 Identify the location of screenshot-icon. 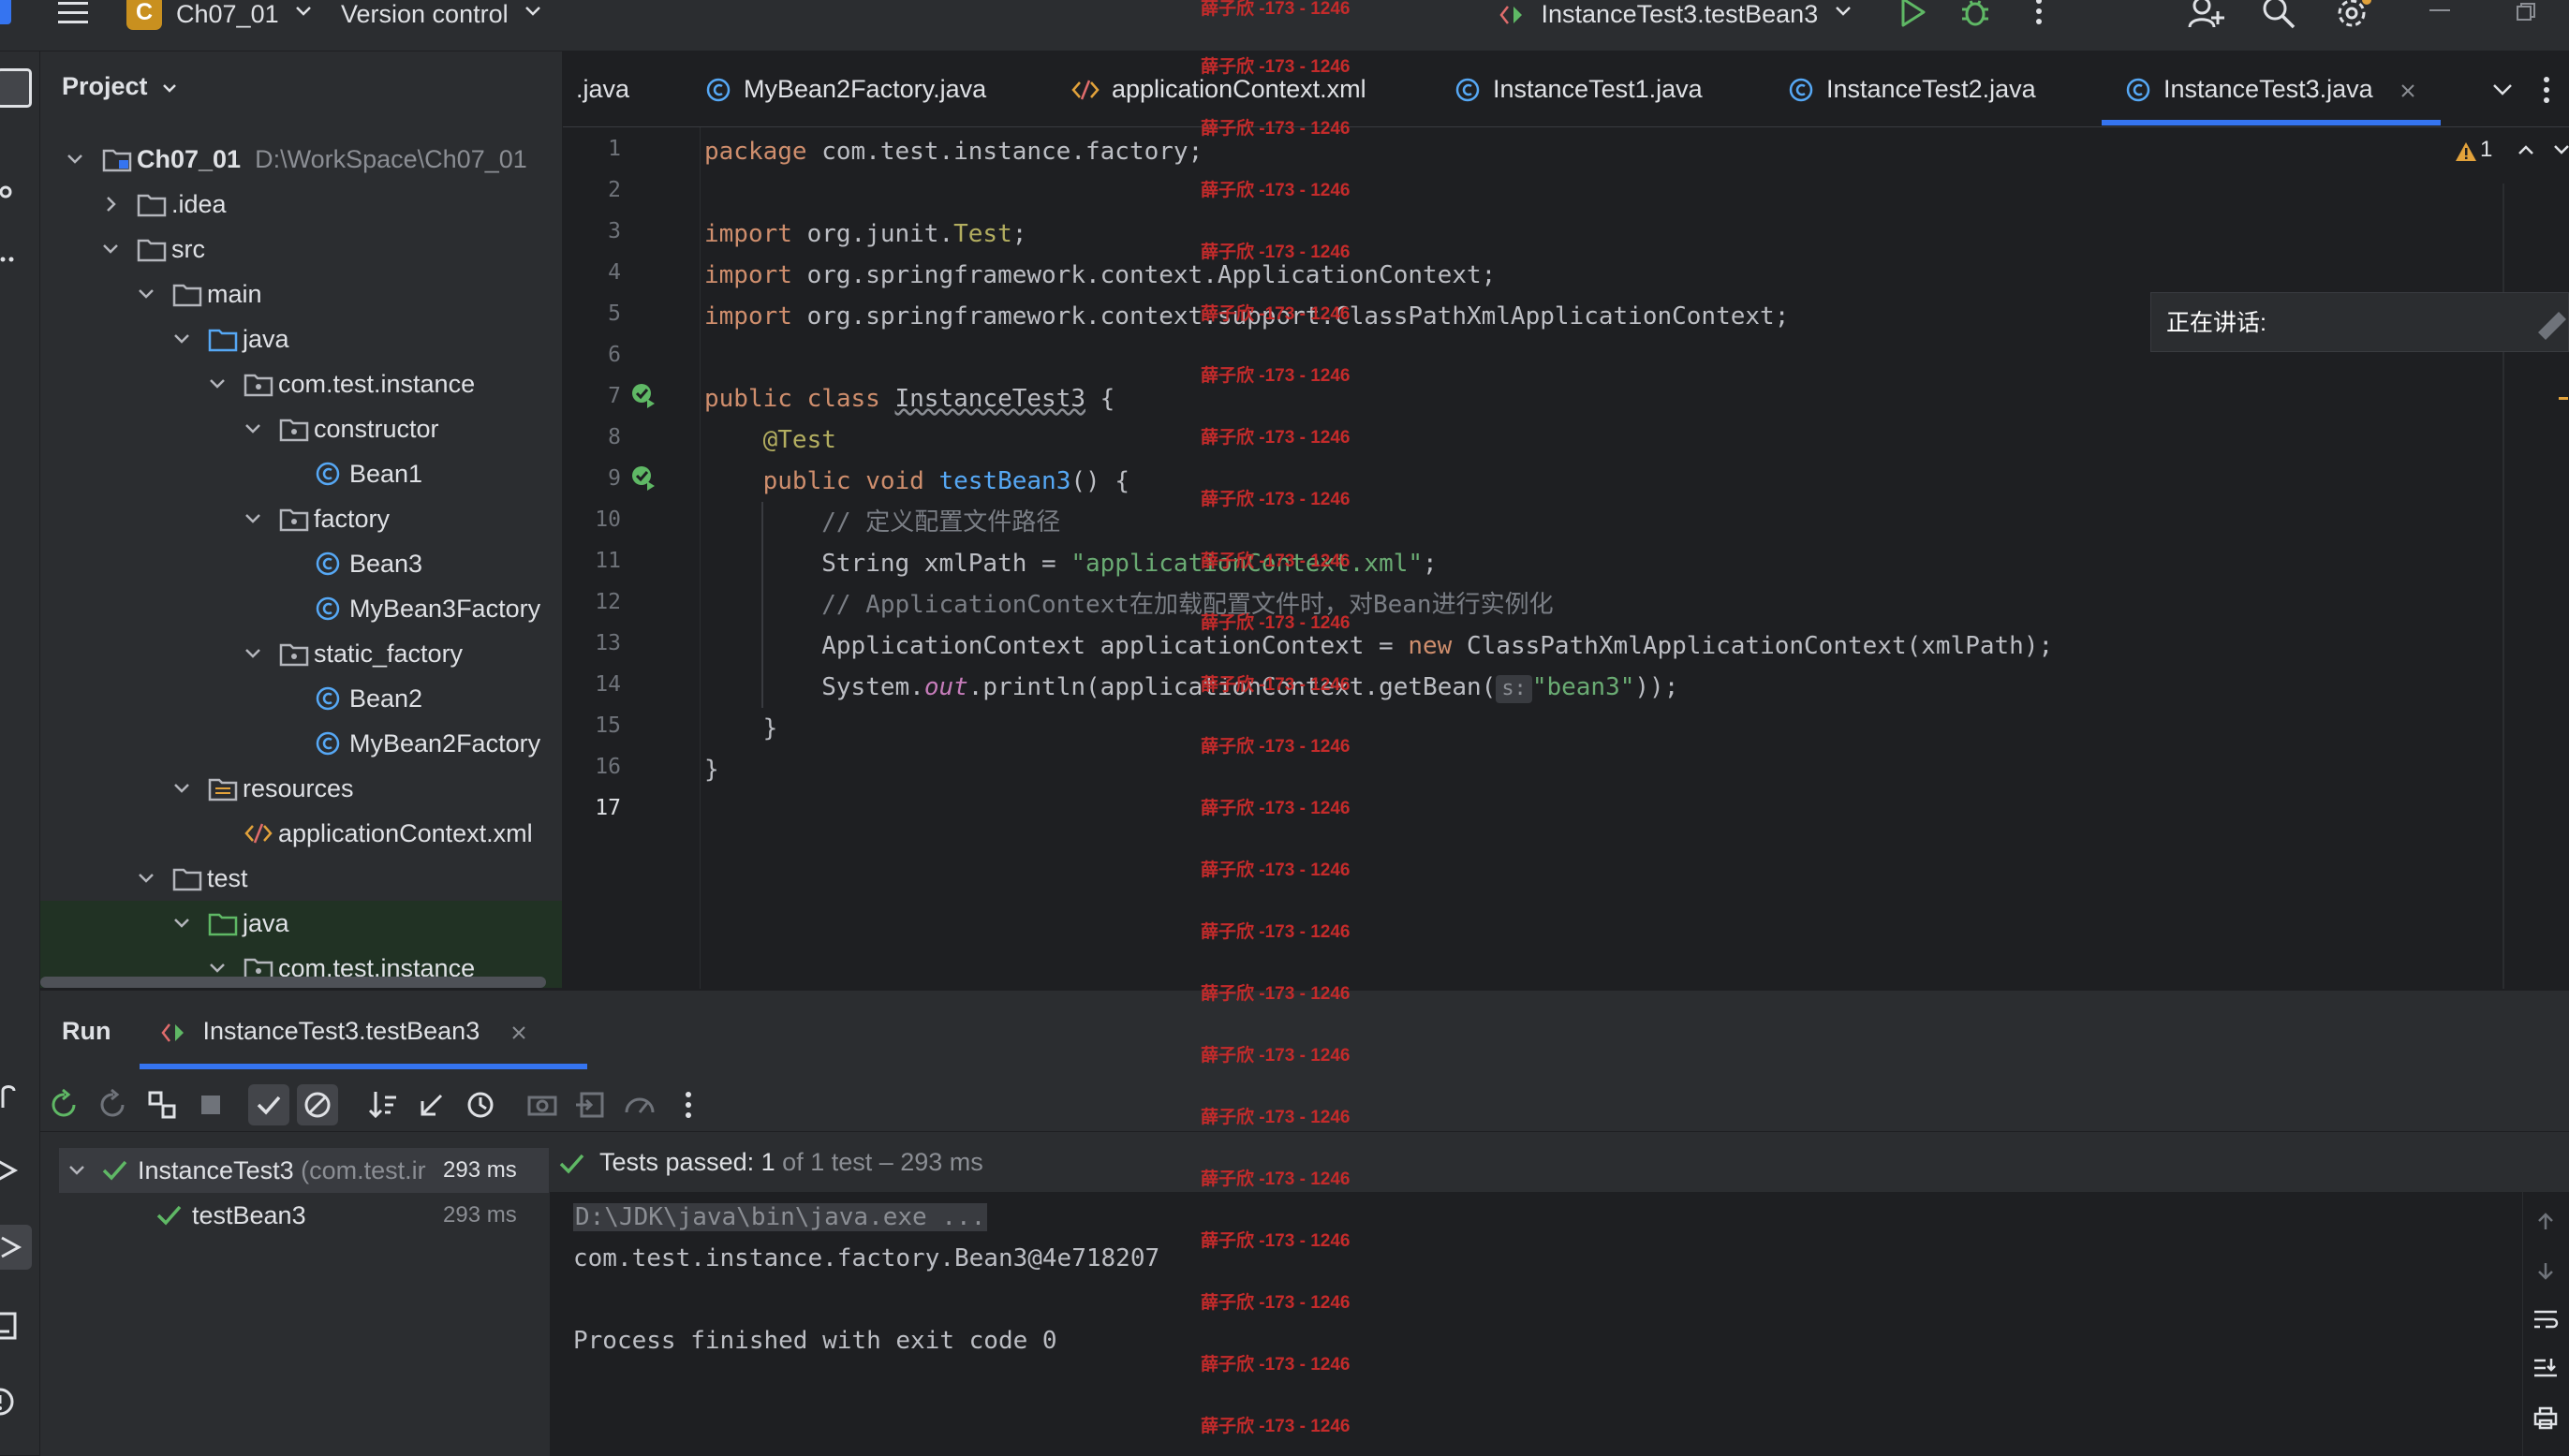
(542, 1104).